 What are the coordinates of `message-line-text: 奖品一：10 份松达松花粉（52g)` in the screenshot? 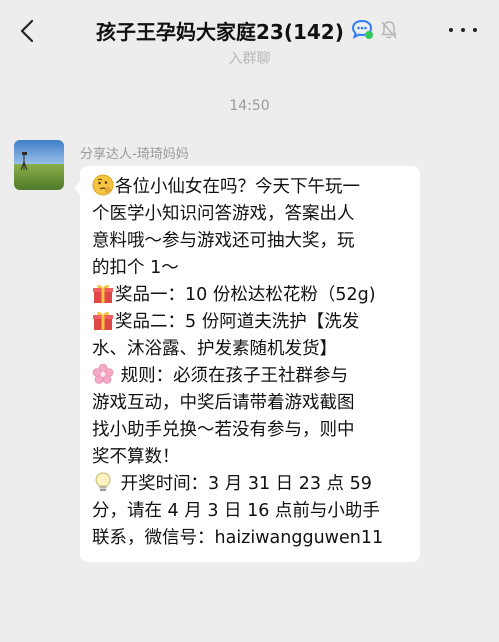 It's located at (245, 295).